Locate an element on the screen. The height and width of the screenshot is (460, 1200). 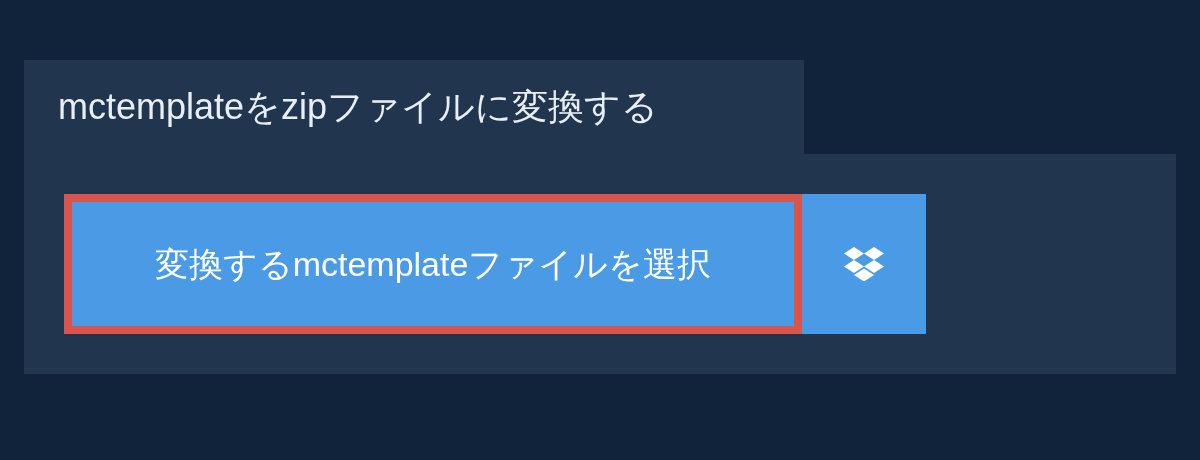
dropbox-icon is located at coordinates (864, 264).